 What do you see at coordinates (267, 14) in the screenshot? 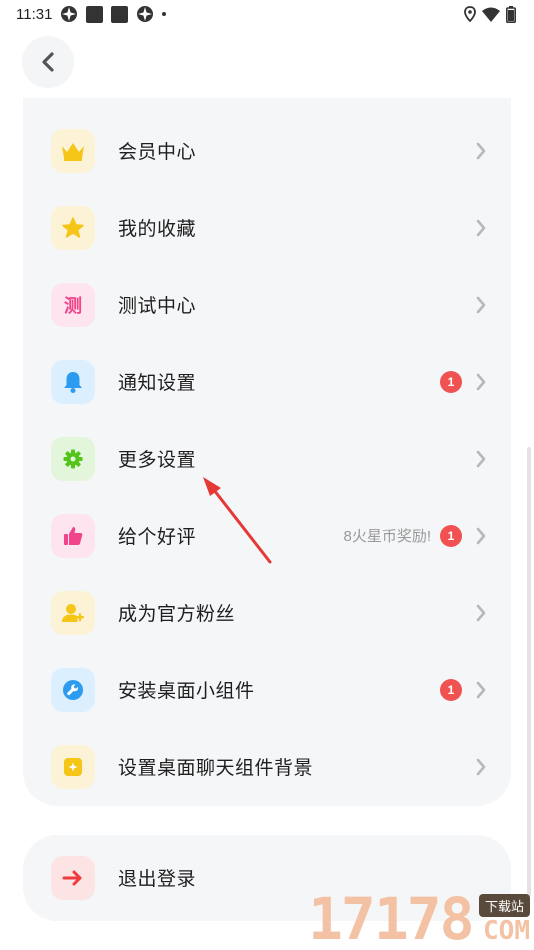
I see `status-bar: 11:31` at bounding box center [267, 14].